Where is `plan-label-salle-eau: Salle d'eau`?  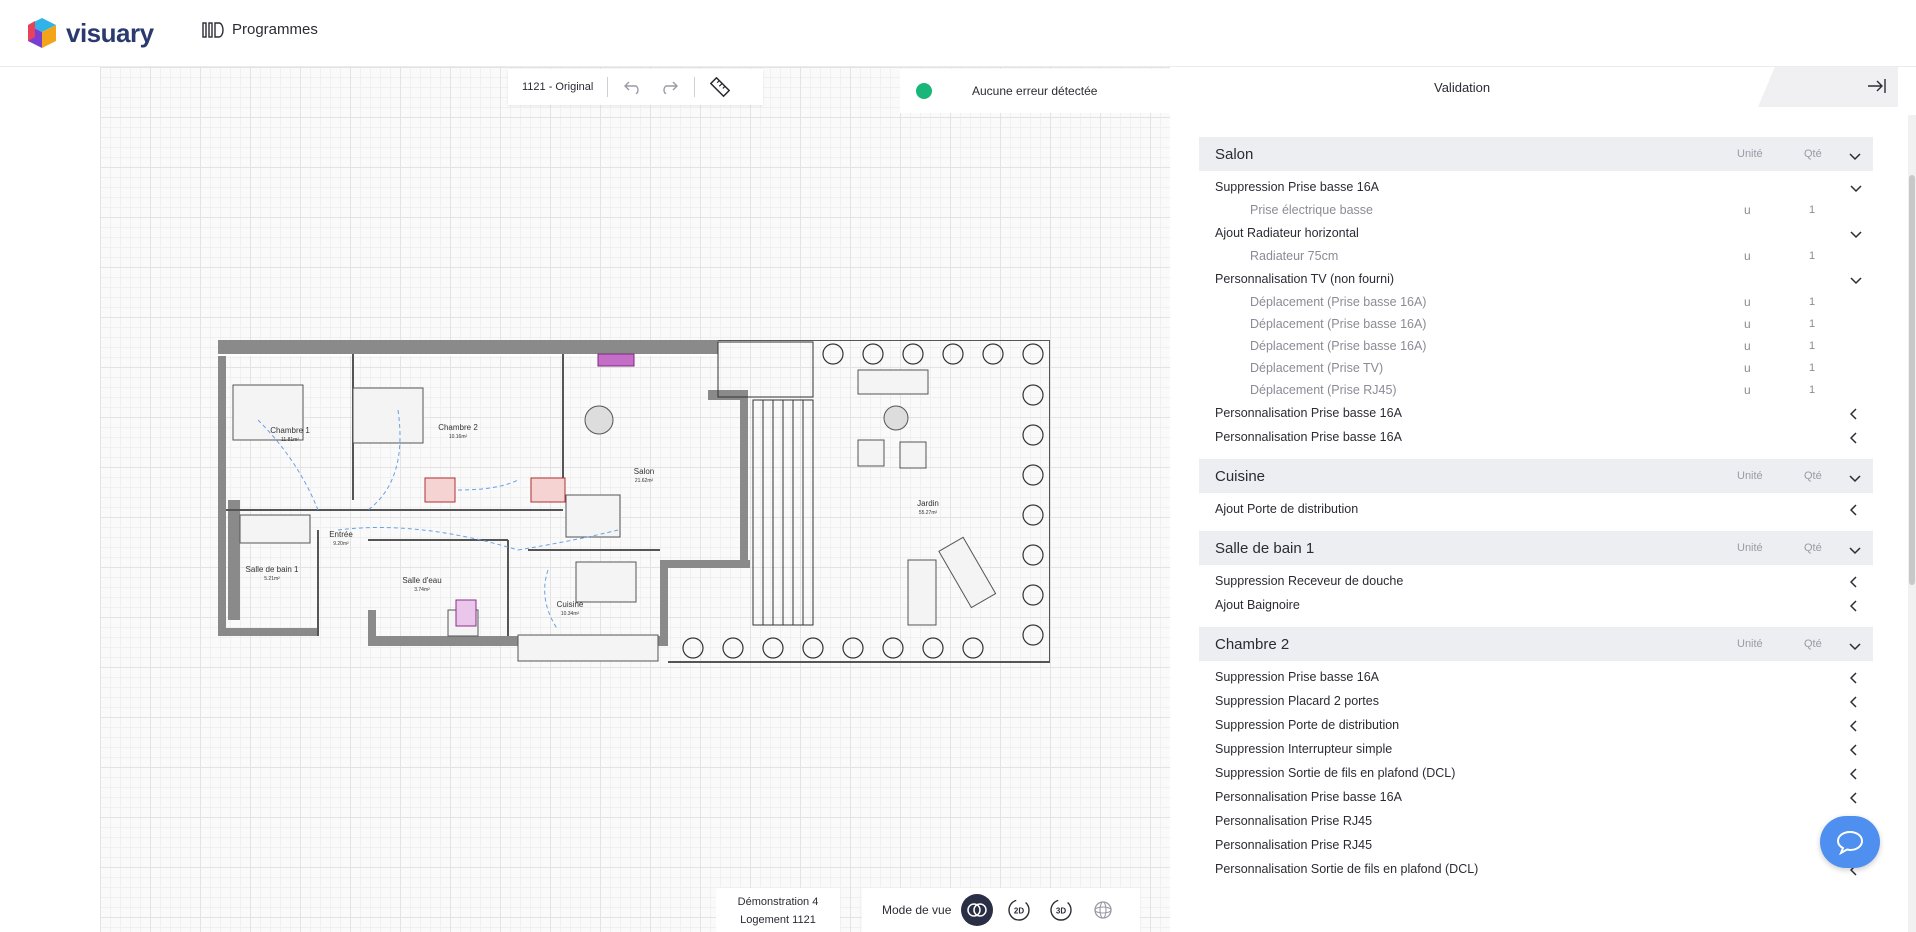 plan-label-salle-eau: Salle d'eau is located at coordinates (421, 580).